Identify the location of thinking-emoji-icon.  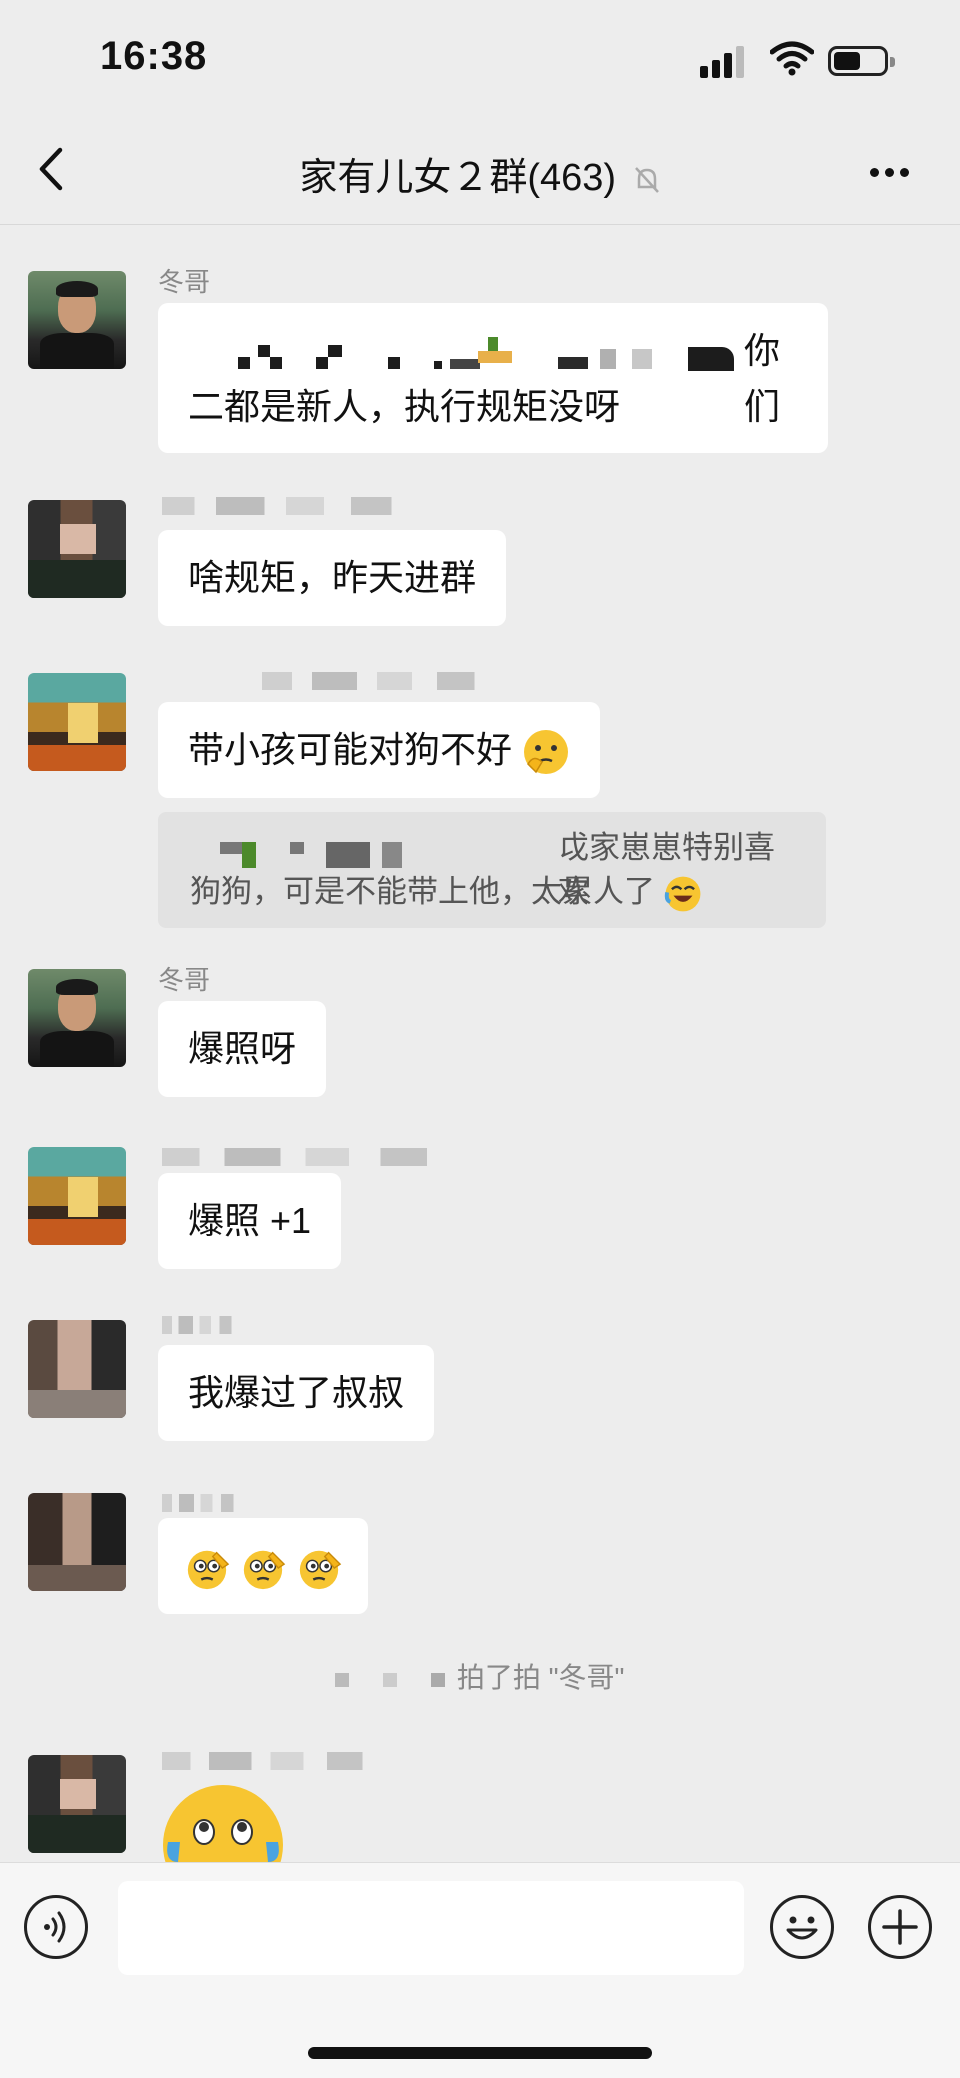
(546, 752).